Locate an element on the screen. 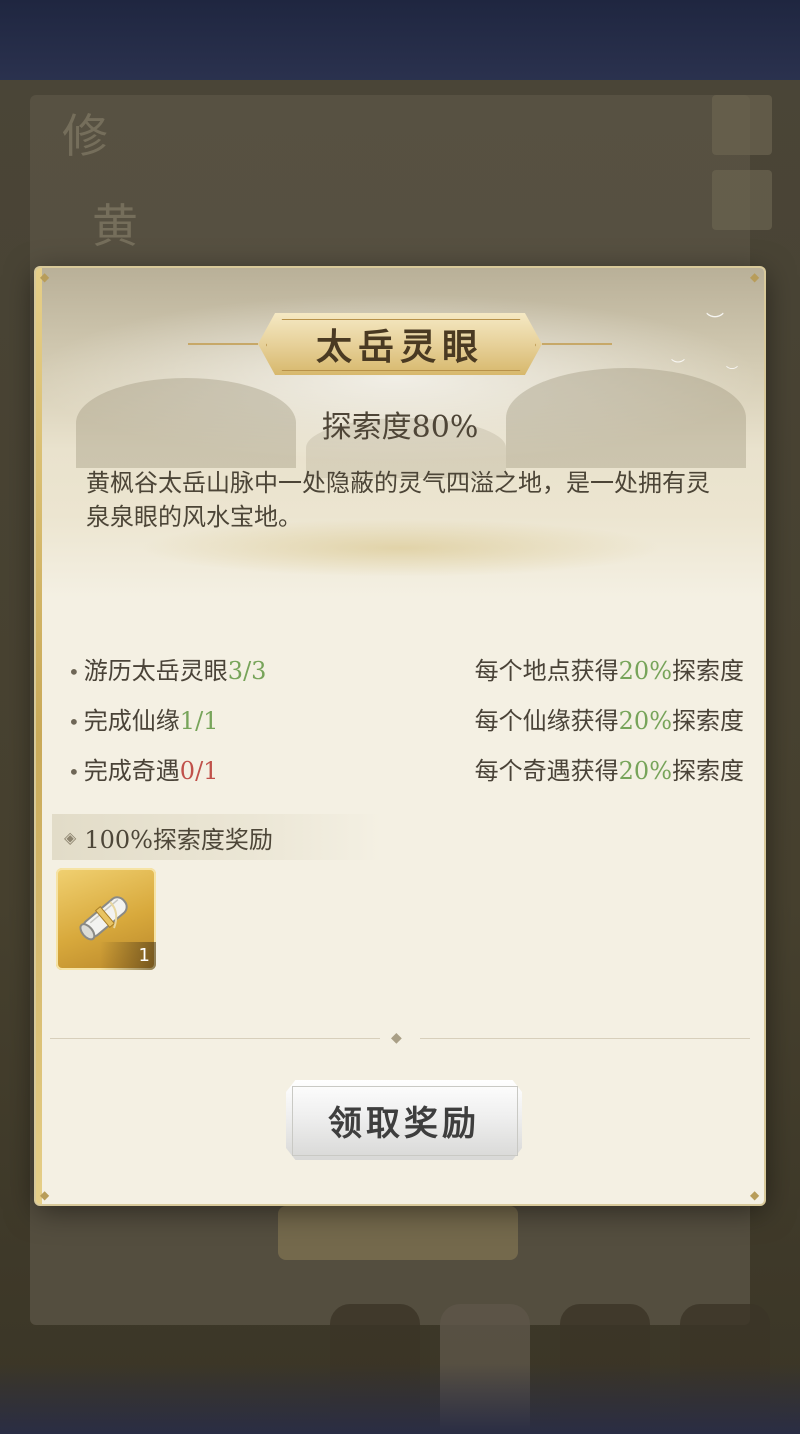  background-button is located at coordinates (398, 1233).